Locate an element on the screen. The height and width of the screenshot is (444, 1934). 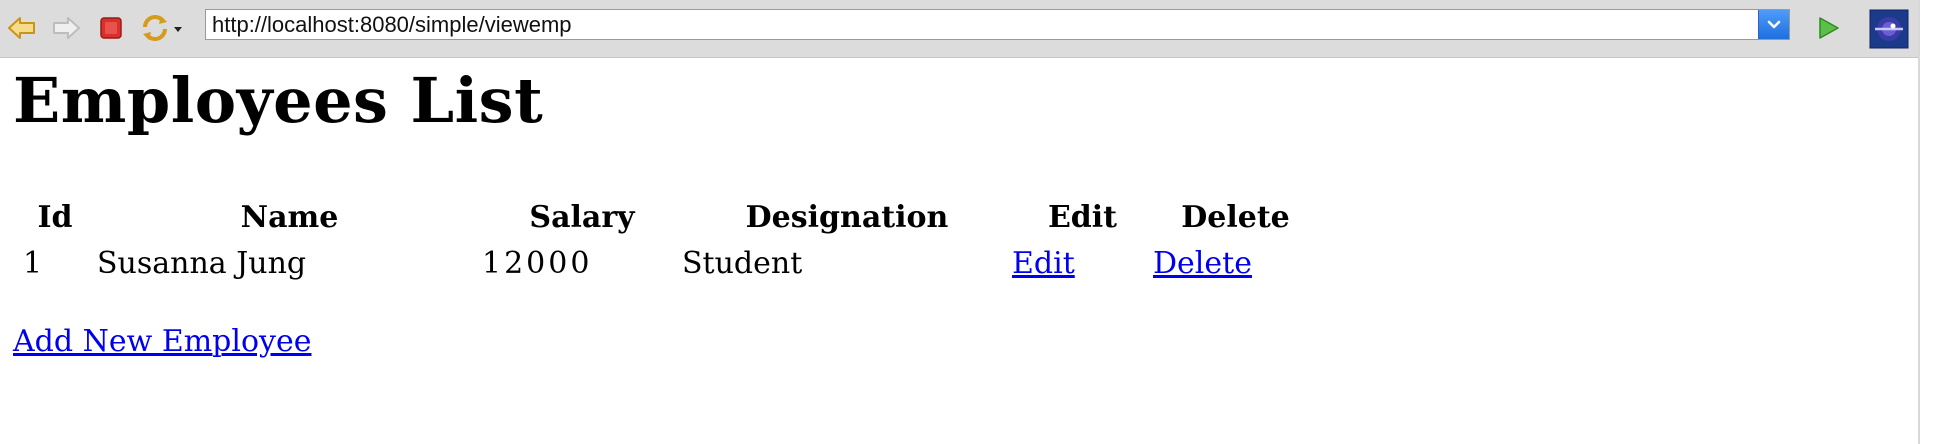
delete-link: Delete is located at coordinates (1202, 263).